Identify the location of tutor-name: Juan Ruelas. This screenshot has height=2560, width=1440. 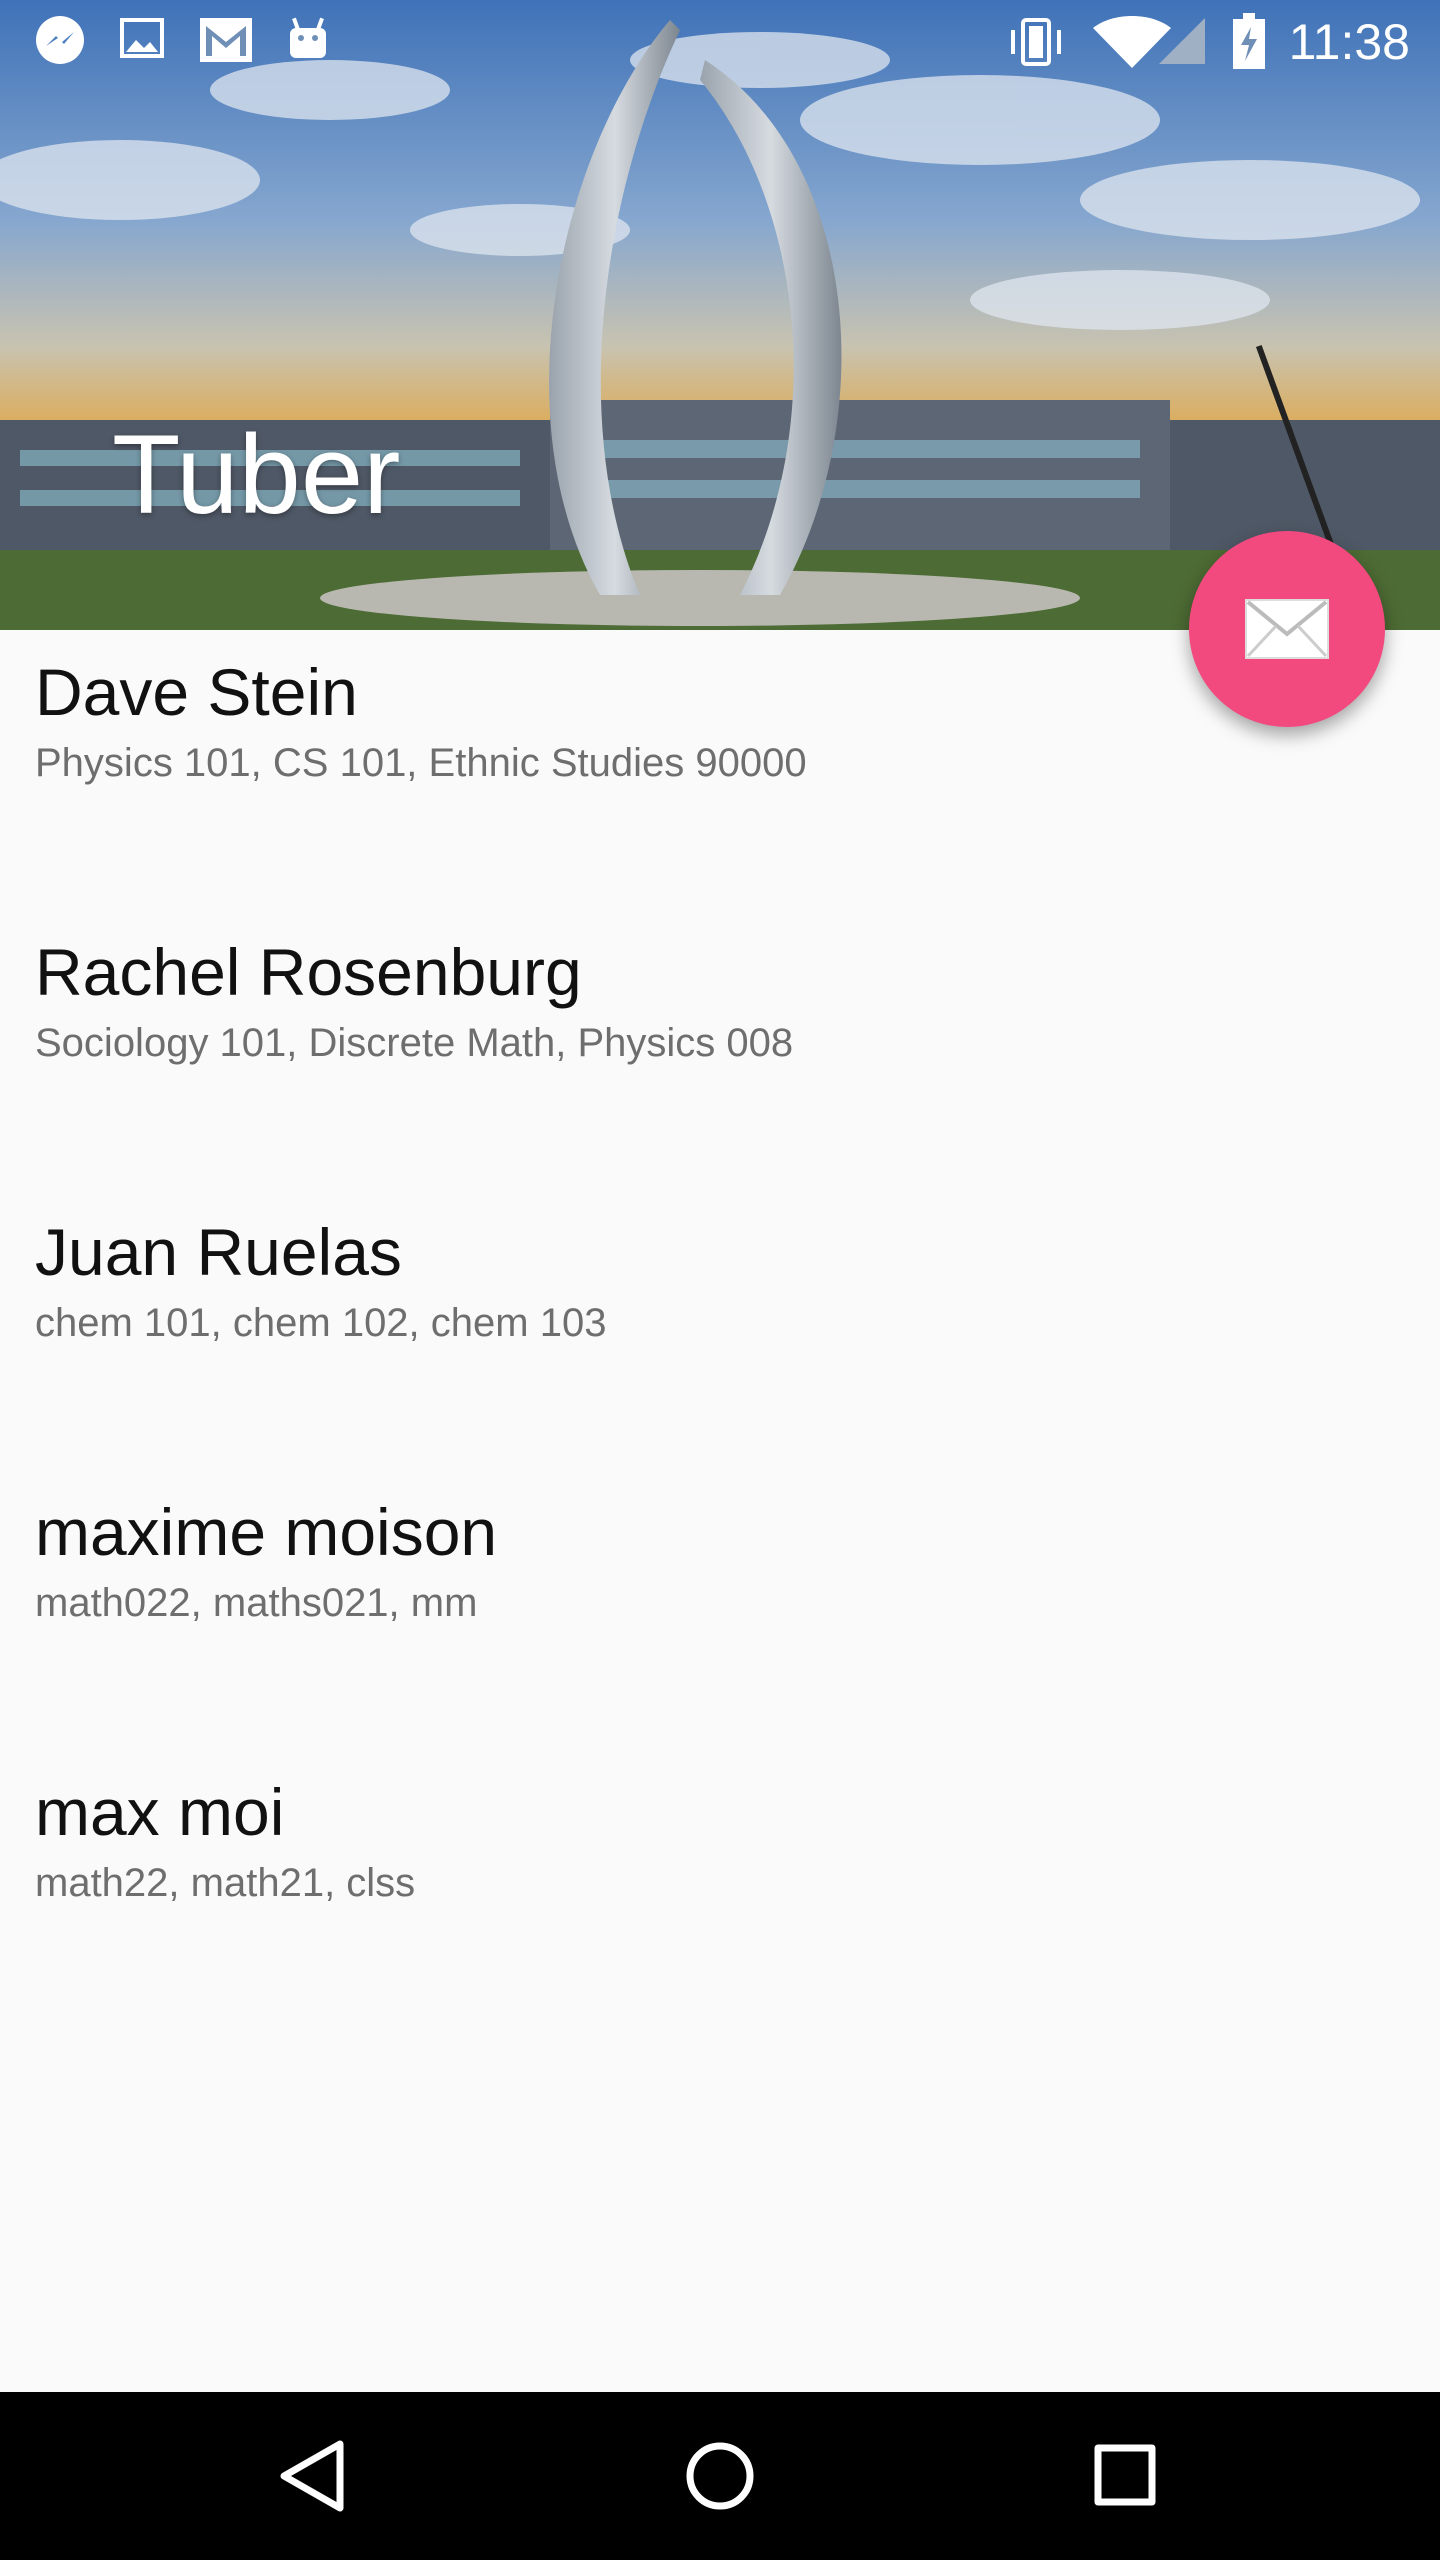
(218, 1252).